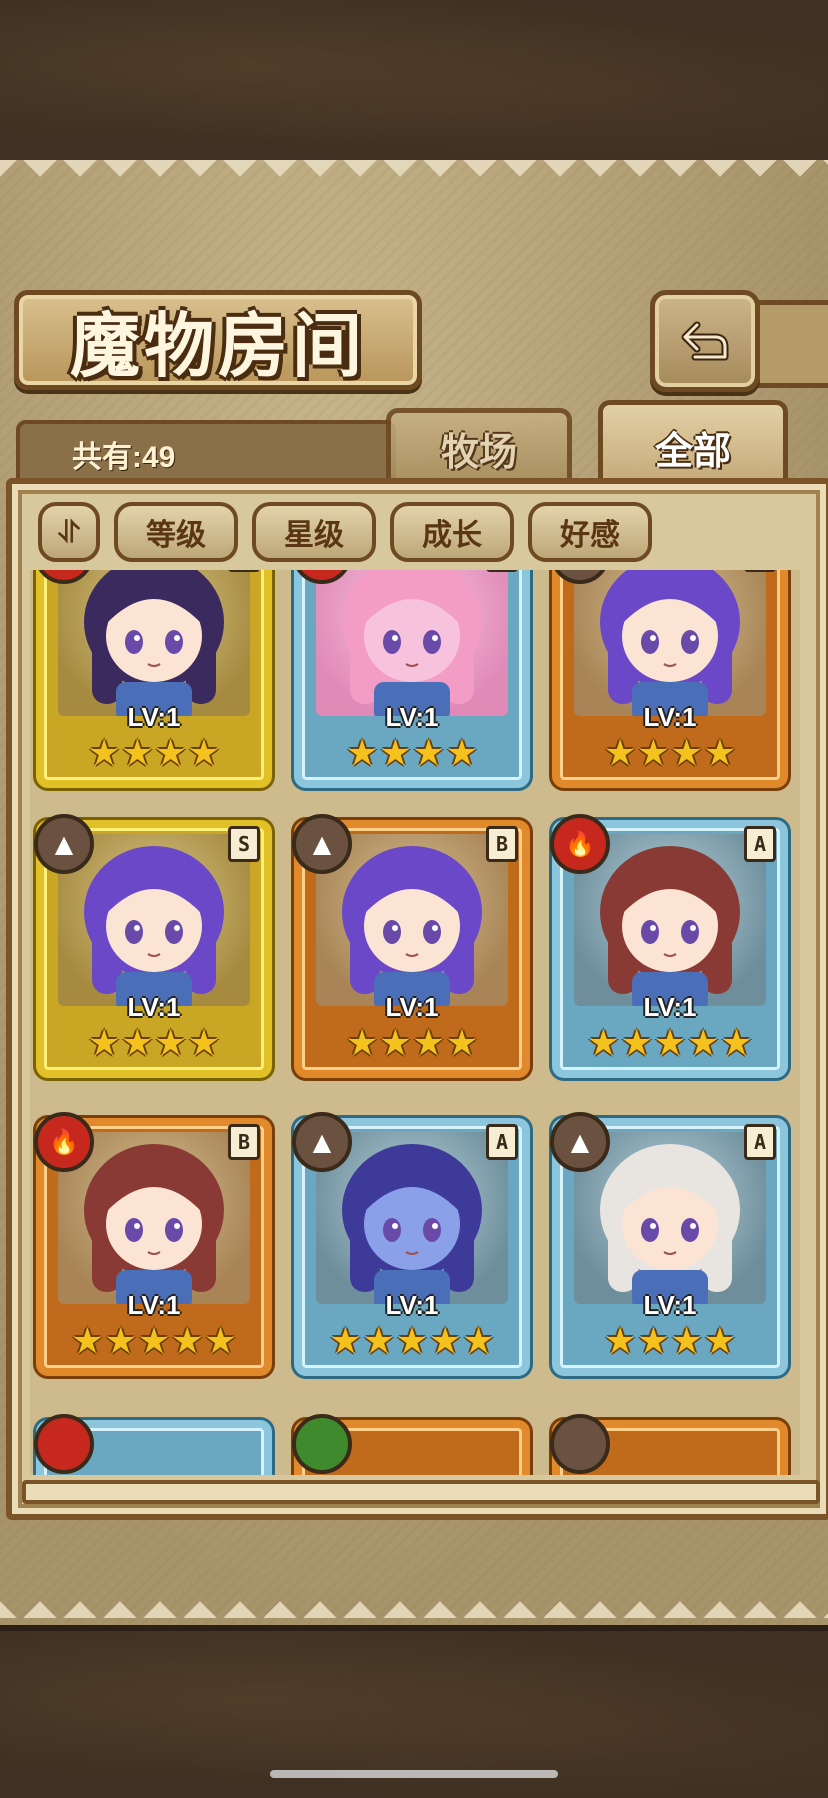  What do you see at coordinates (322, 1444) in the screenshot?
I see `nature-element-icon` at bounding box center [322, 1444].